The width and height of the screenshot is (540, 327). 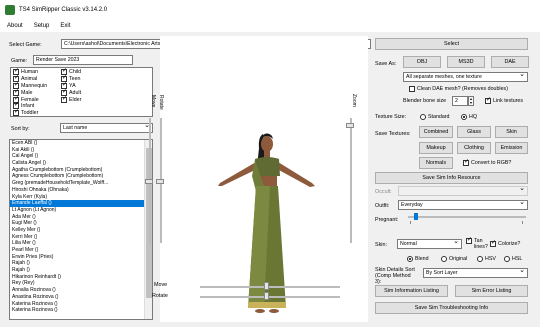 I want to click on pregnant-slider-thumb, so click(x=415, y=216).